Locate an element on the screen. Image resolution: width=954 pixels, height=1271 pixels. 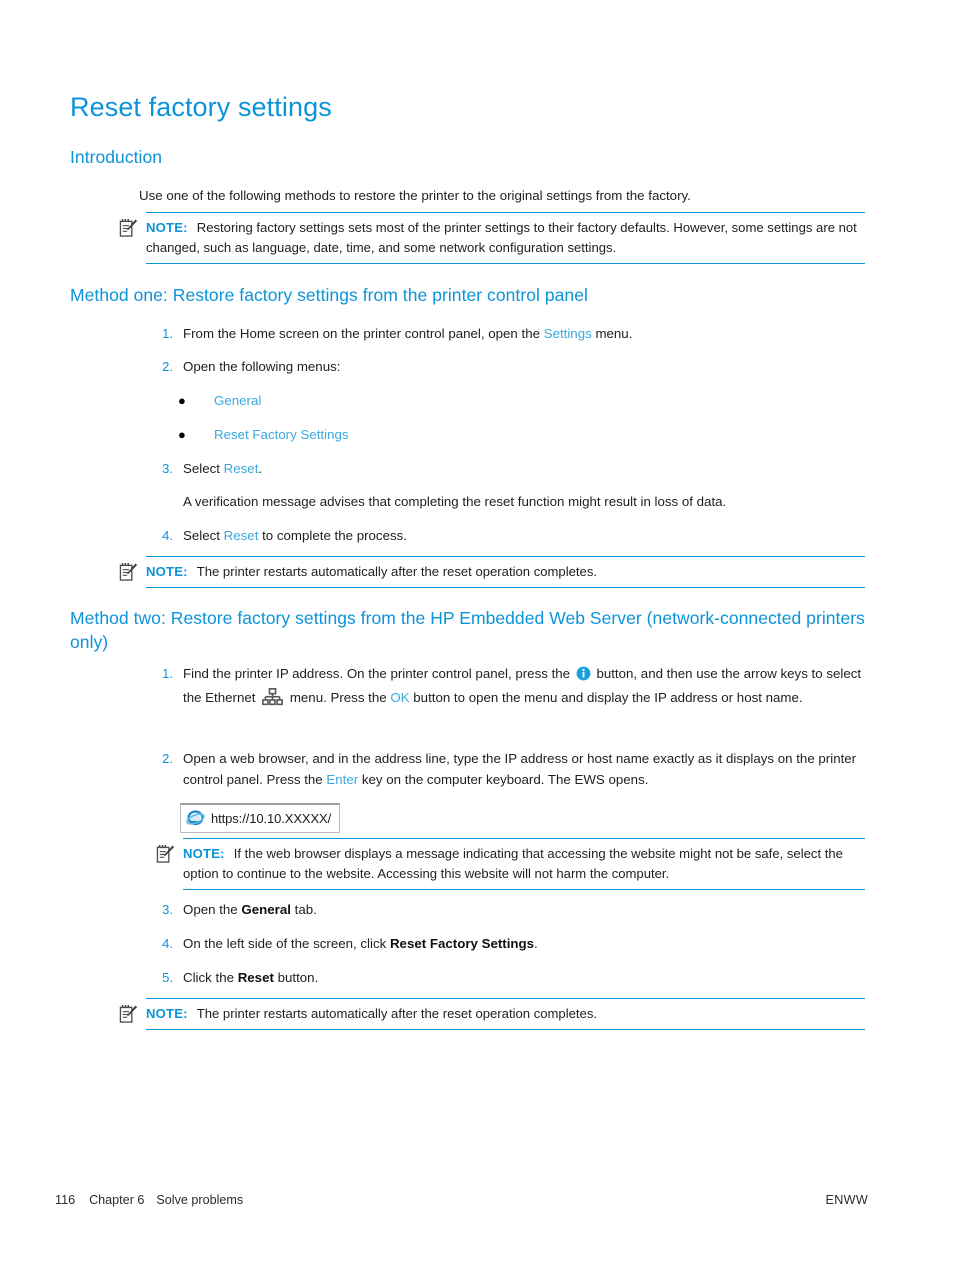
list-item-m1-step3: 3. Select Reset. is located at coordinates (509, 468).